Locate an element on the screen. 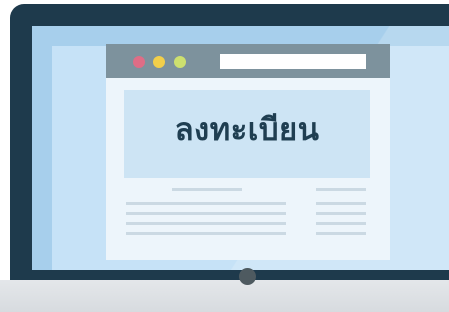 This screenshot has width=449, height=312. register-title: ลงทะเบียน is located at coordinates (247, 130).